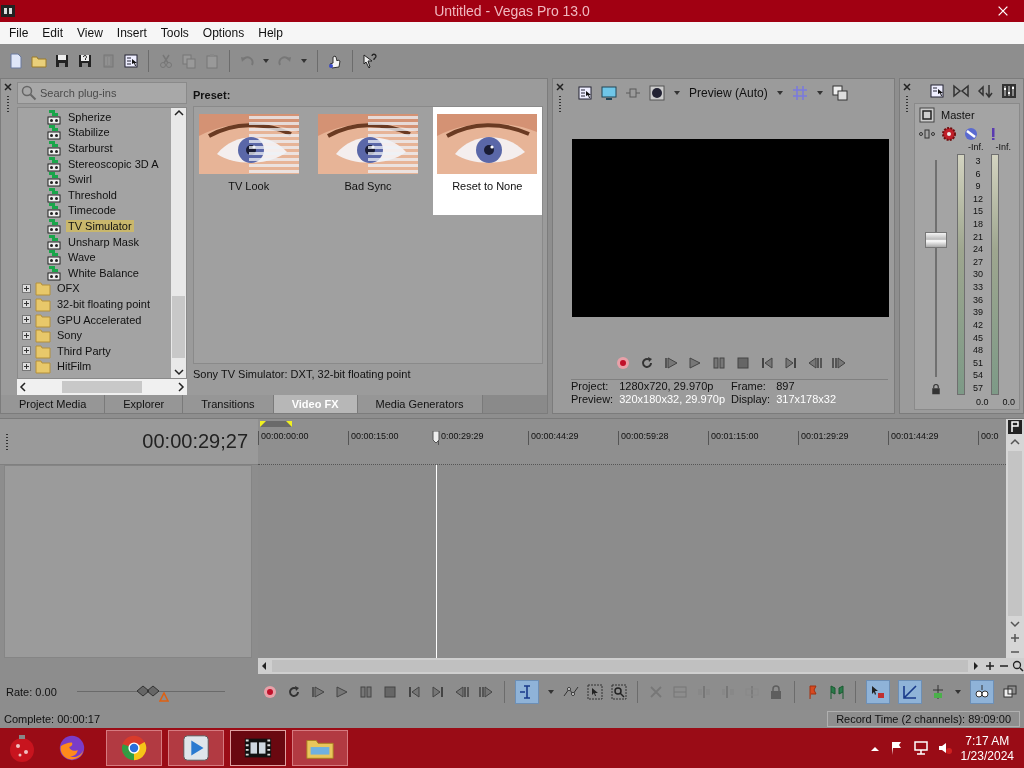  What do you see at coordinates (294, 692) in the screenshot?
I see `loop-icon` at bounding box center [294, 692].